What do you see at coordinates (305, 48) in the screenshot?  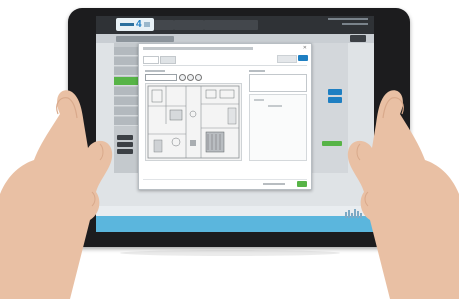 I see `close-icon: ✕` at bounding box center [305, 48].